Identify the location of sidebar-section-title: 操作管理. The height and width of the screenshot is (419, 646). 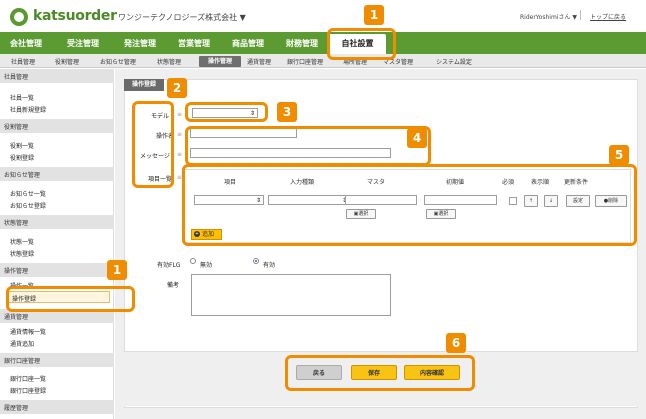
(57, 270).